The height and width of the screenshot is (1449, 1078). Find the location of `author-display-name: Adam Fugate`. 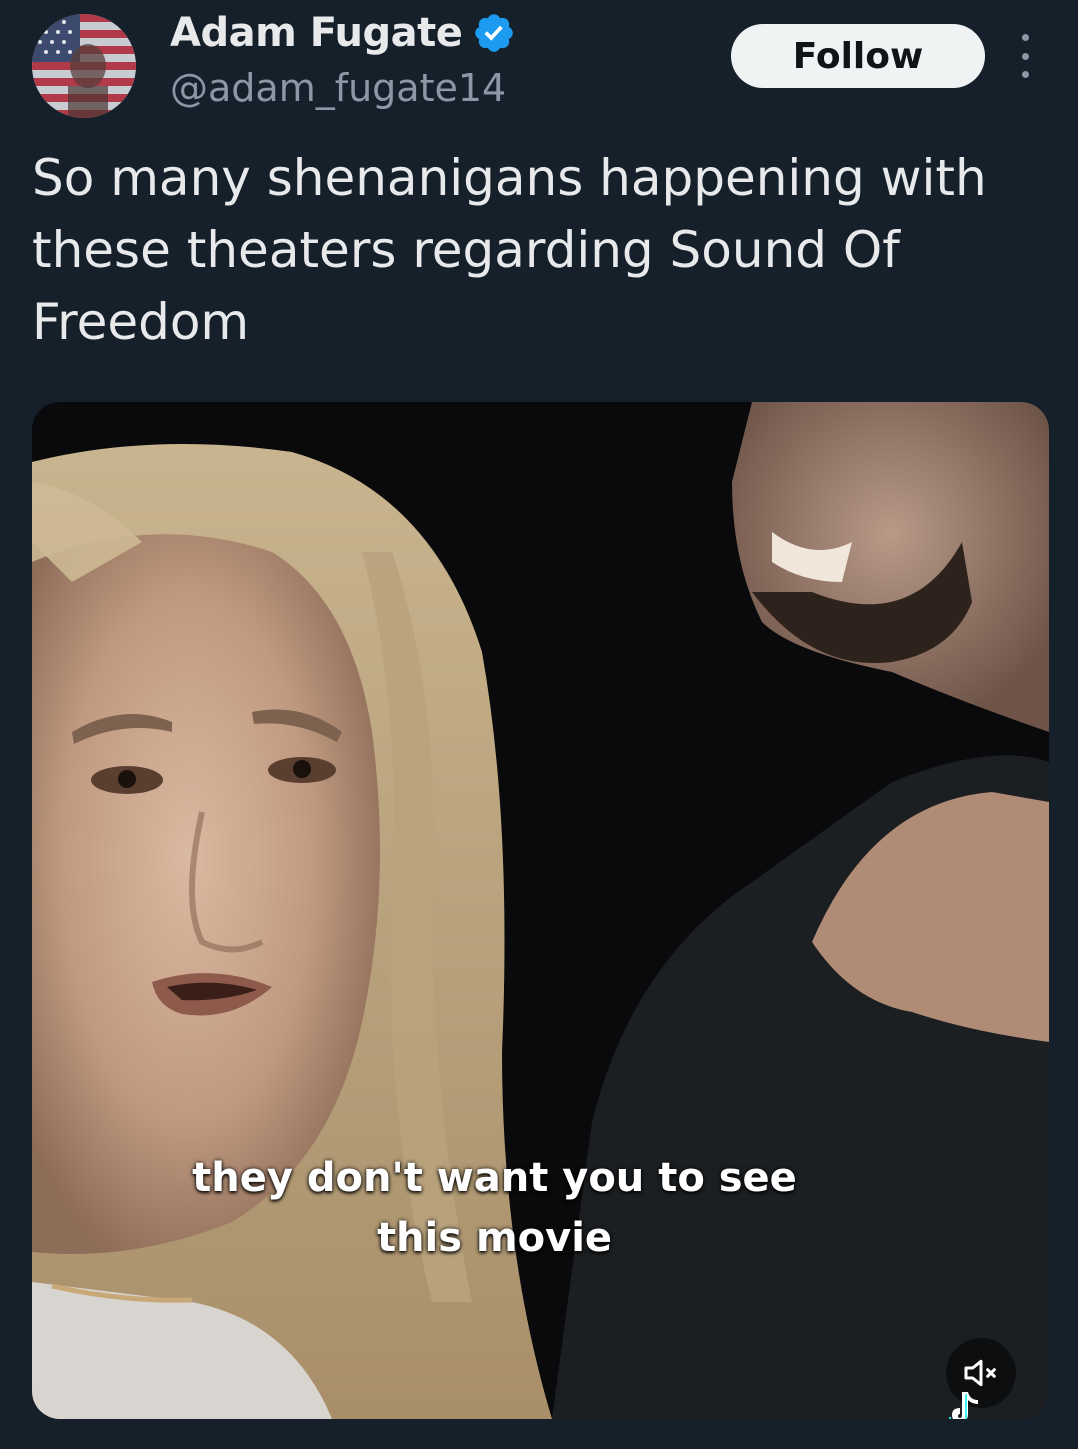

author-display-name: Adam Fugate is located at coordinates (316, 33).